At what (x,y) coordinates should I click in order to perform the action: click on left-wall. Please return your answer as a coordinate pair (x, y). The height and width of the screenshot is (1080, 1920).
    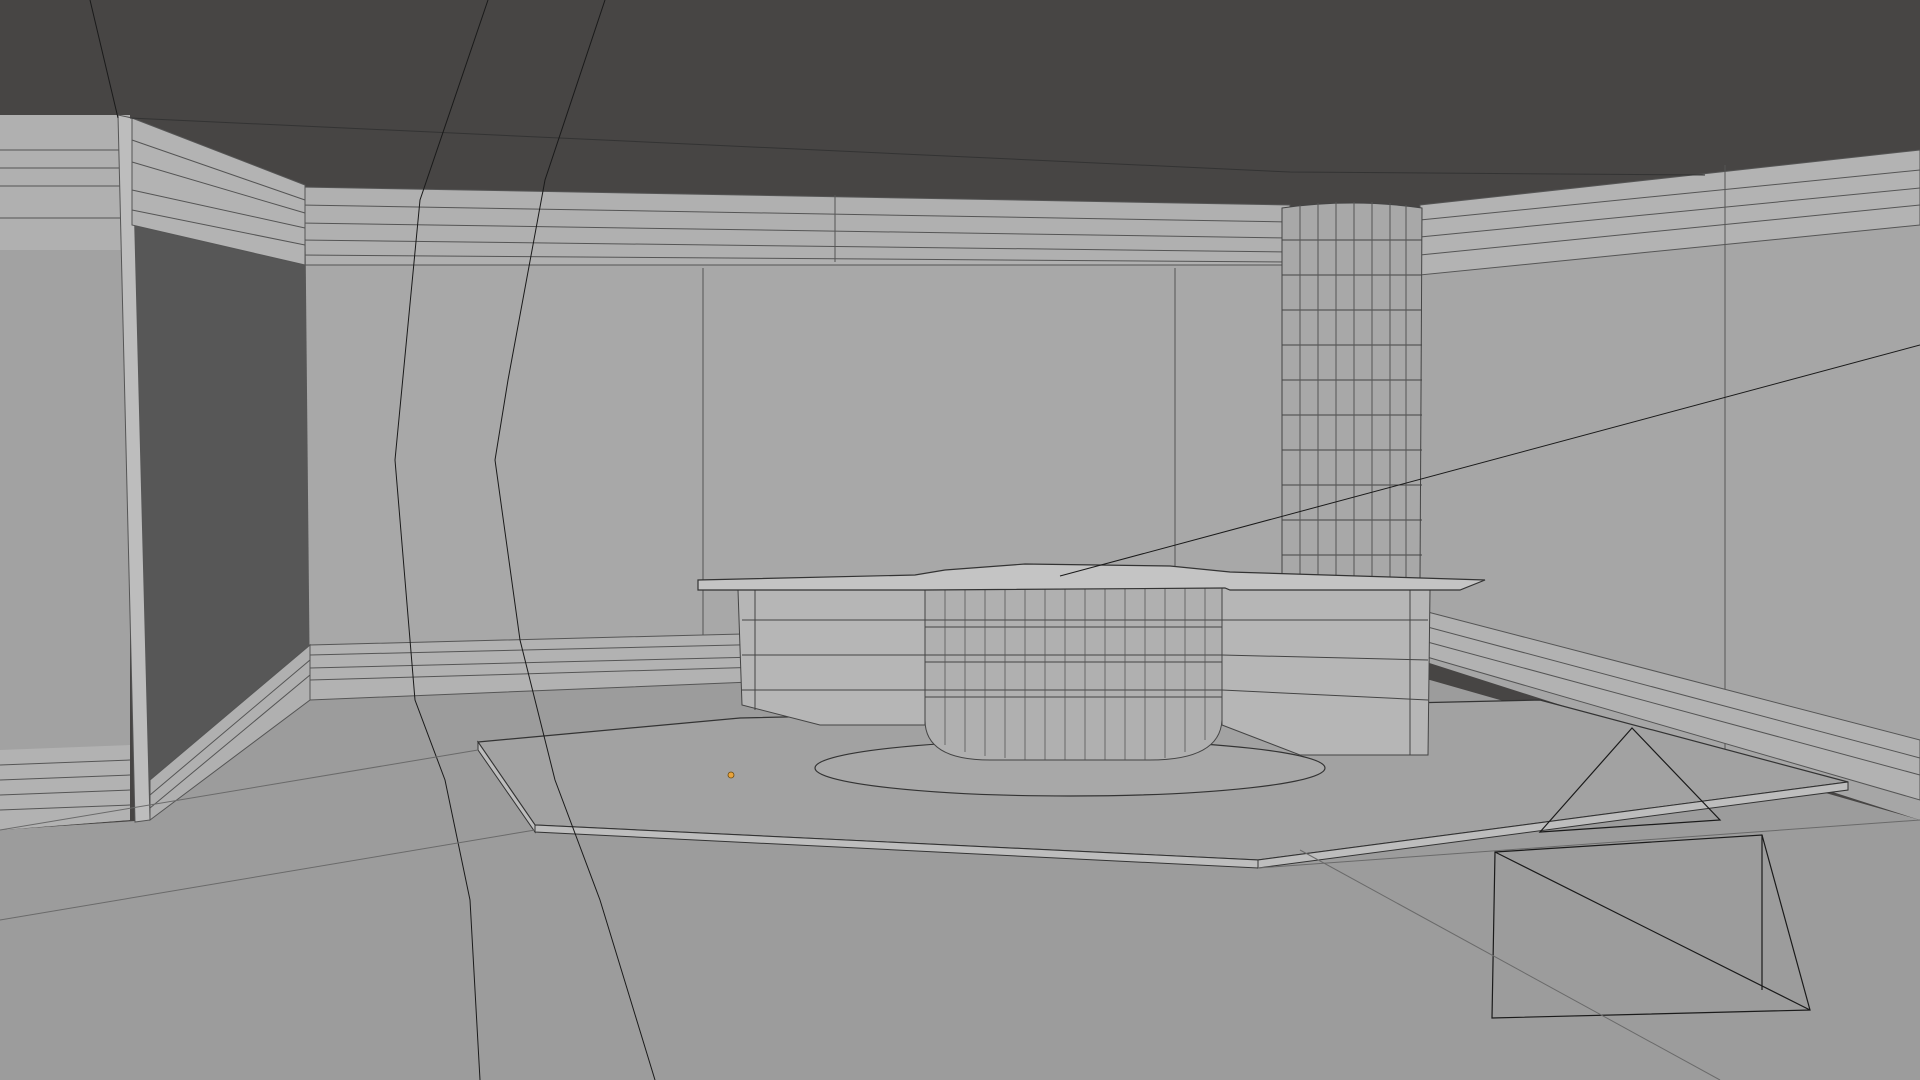
    Looking at the image, I should click on (75, 472).